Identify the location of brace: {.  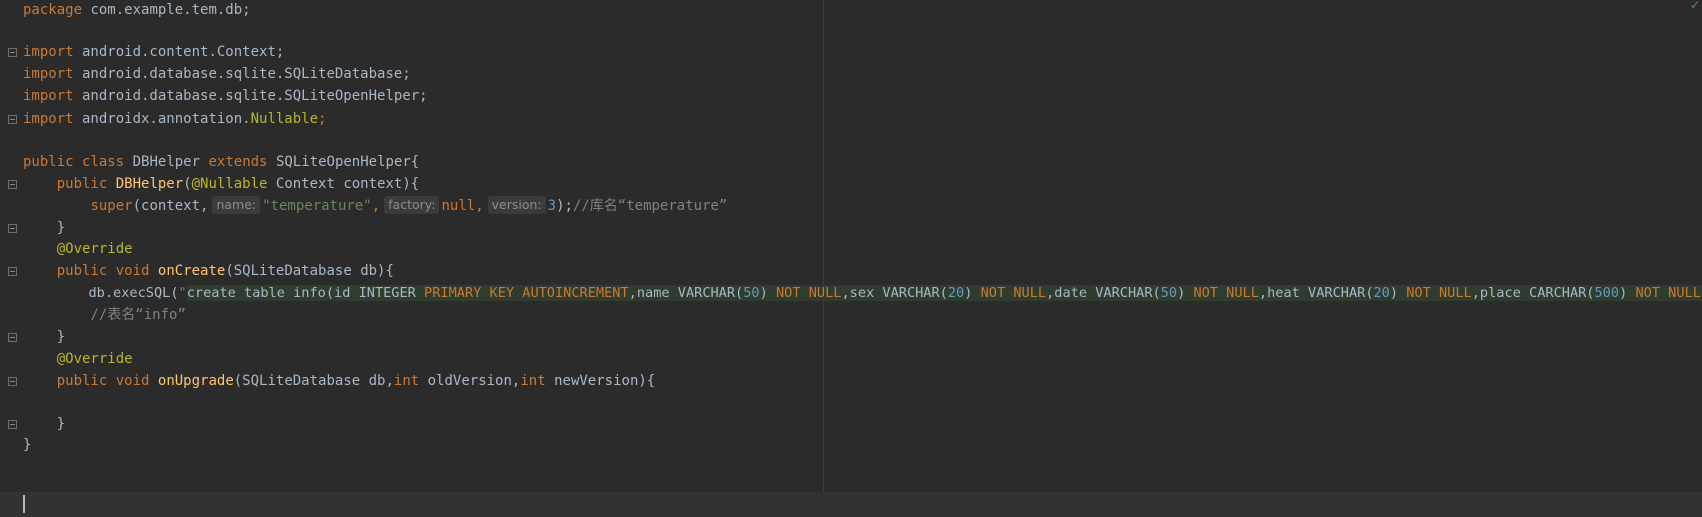
(415, 161).